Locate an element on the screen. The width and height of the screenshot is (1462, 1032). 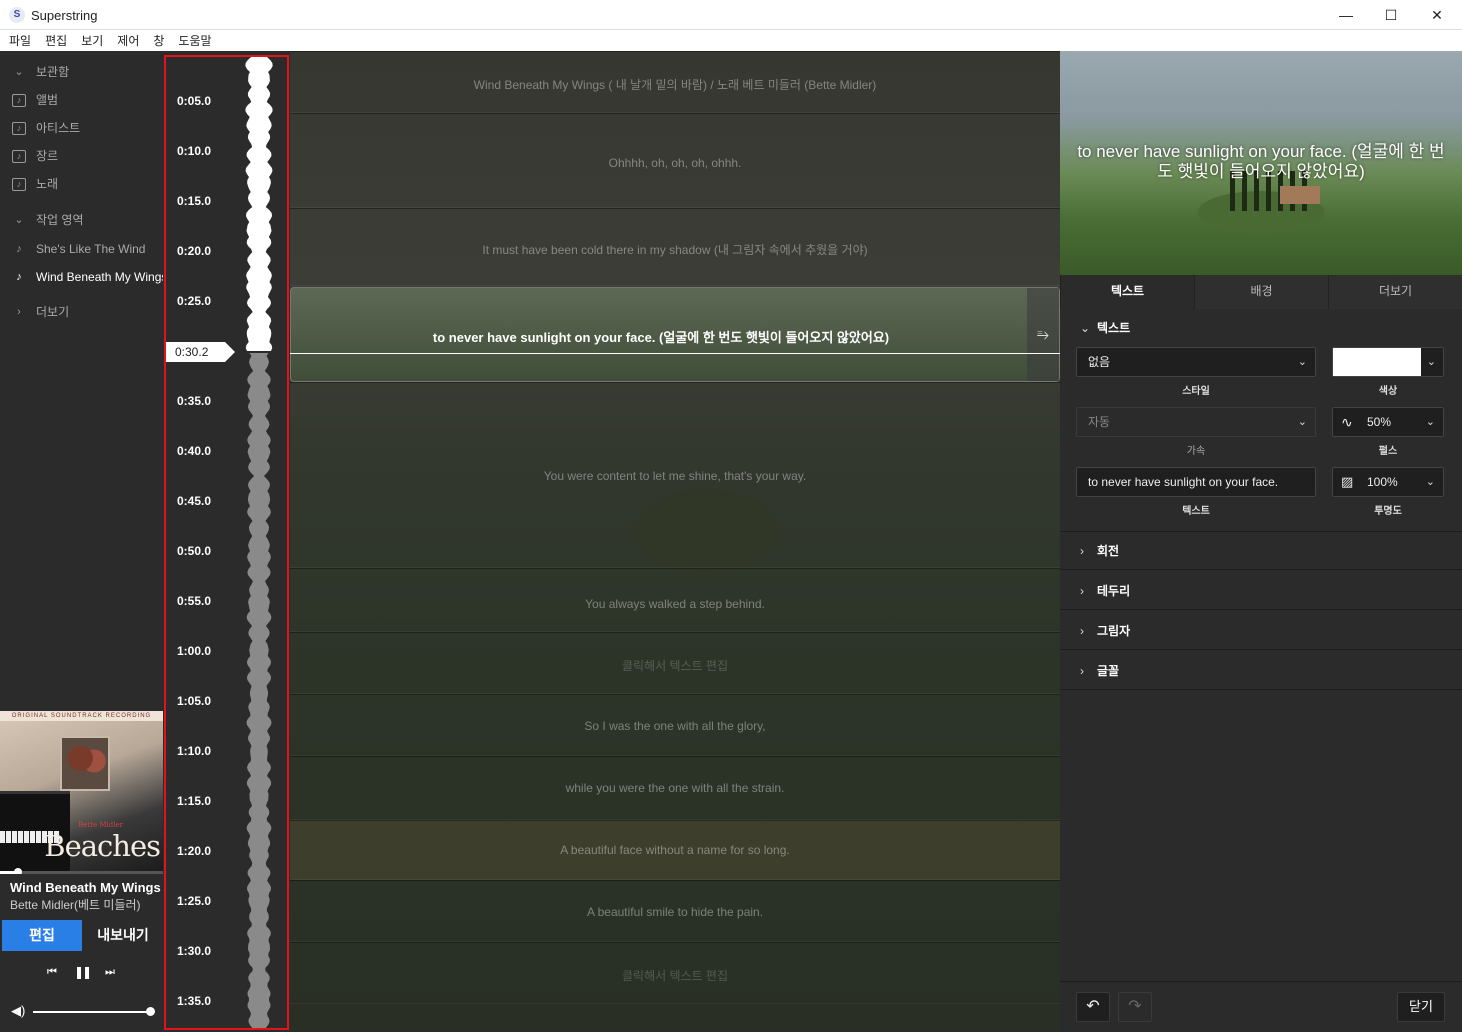
lyric-text: So I was the one with all the glory, is located at coordinates (675, 726).